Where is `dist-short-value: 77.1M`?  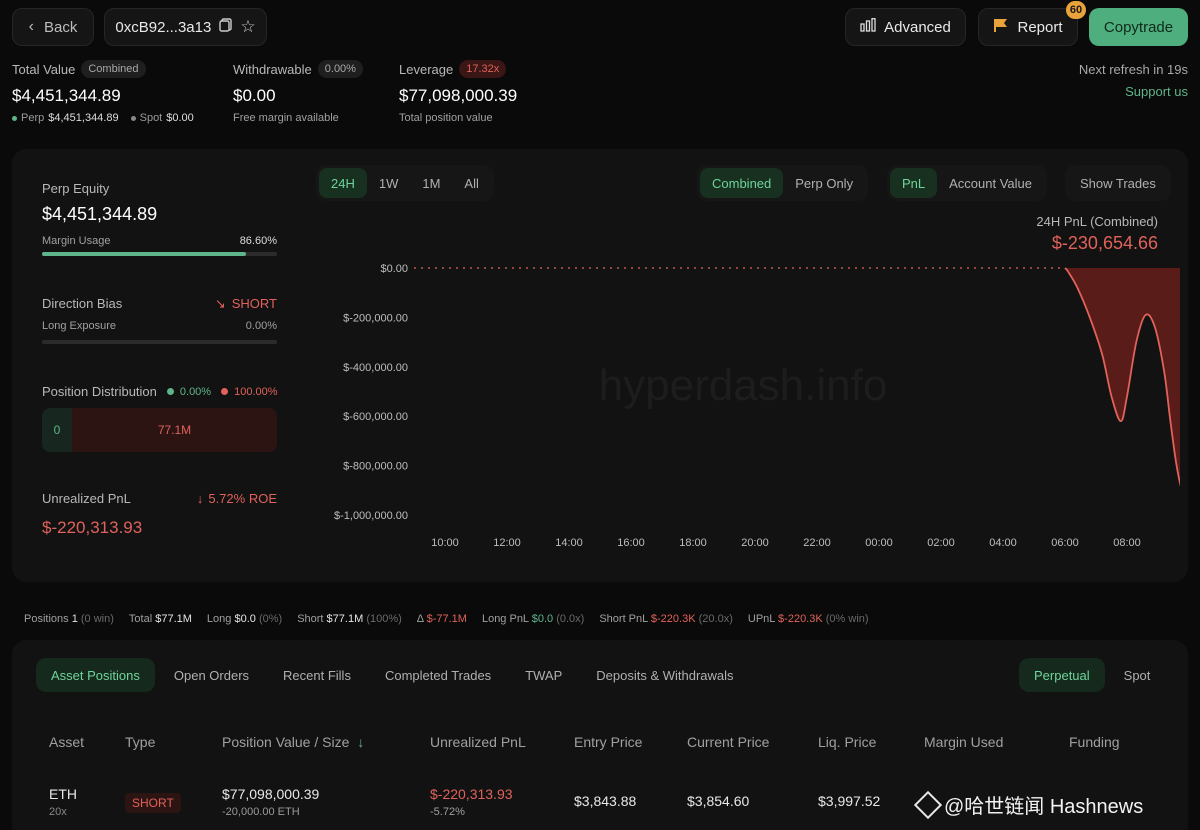
dist-short-value: 77.1M is located at coordinates (174, 430).